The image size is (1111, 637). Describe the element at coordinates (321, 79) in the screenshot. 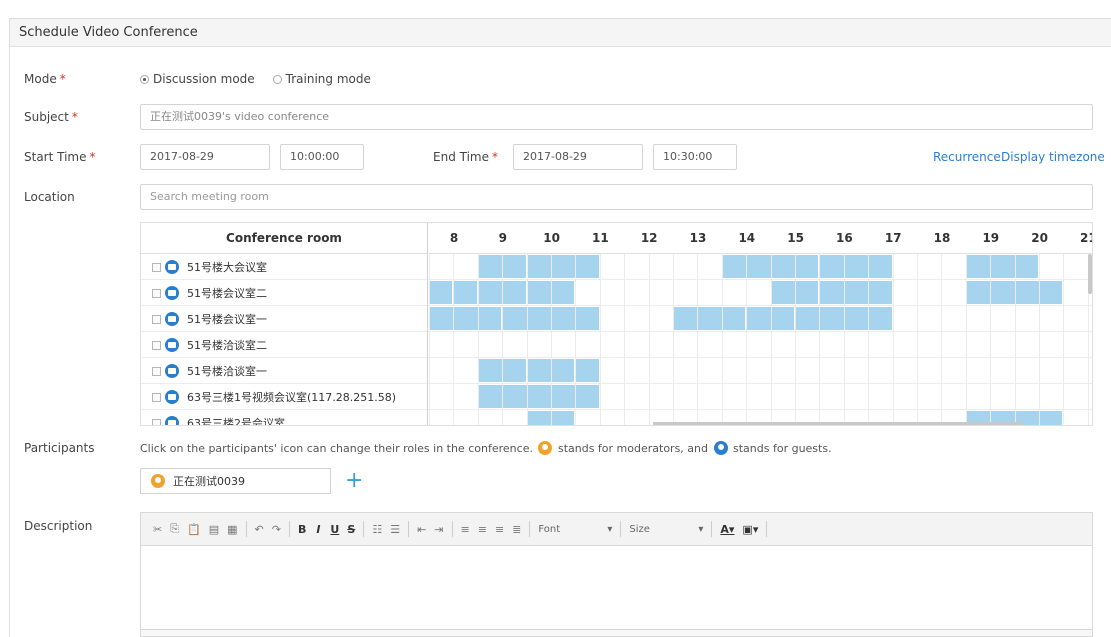

I see `training-mode-radio: Training mode` at that location.